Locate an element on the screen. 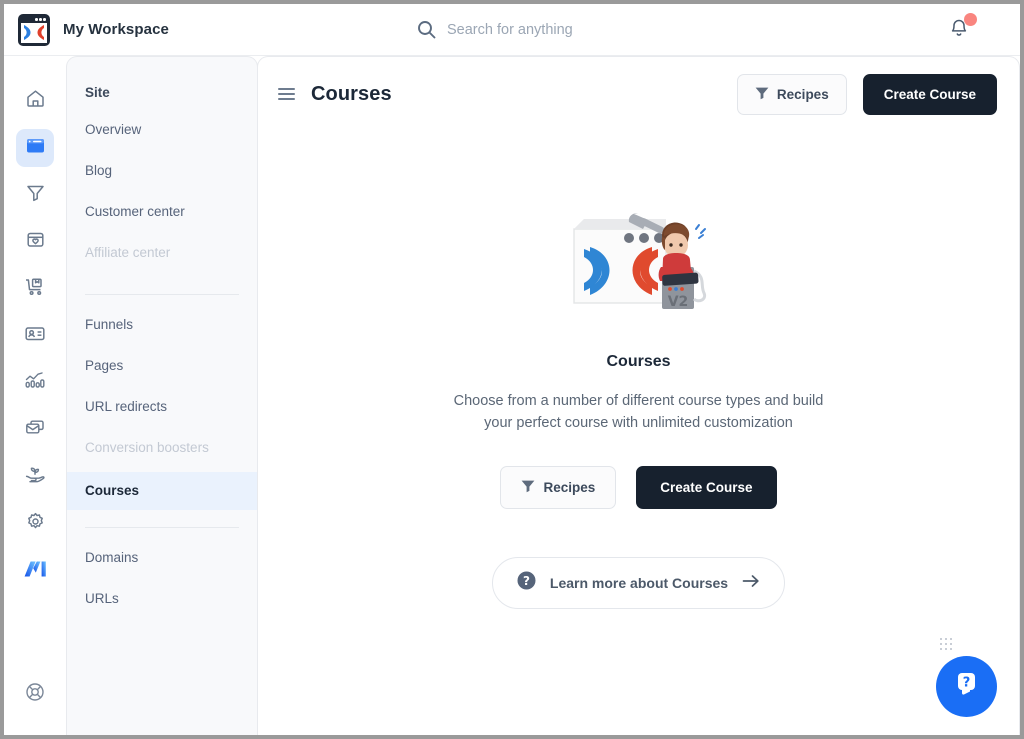 The width and height of the screenshot is (1024, 739). search-icon is located at coordinates (426, 29).